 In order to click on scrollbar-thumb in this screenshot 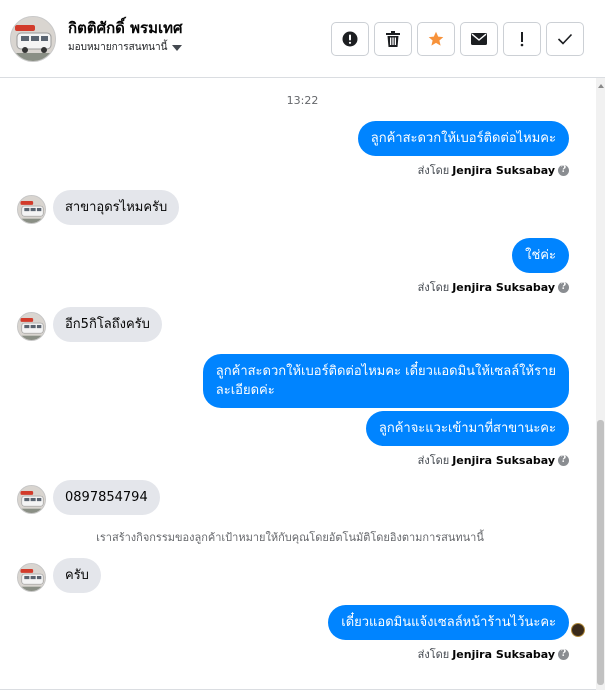, I will do `click(600, 552)`.